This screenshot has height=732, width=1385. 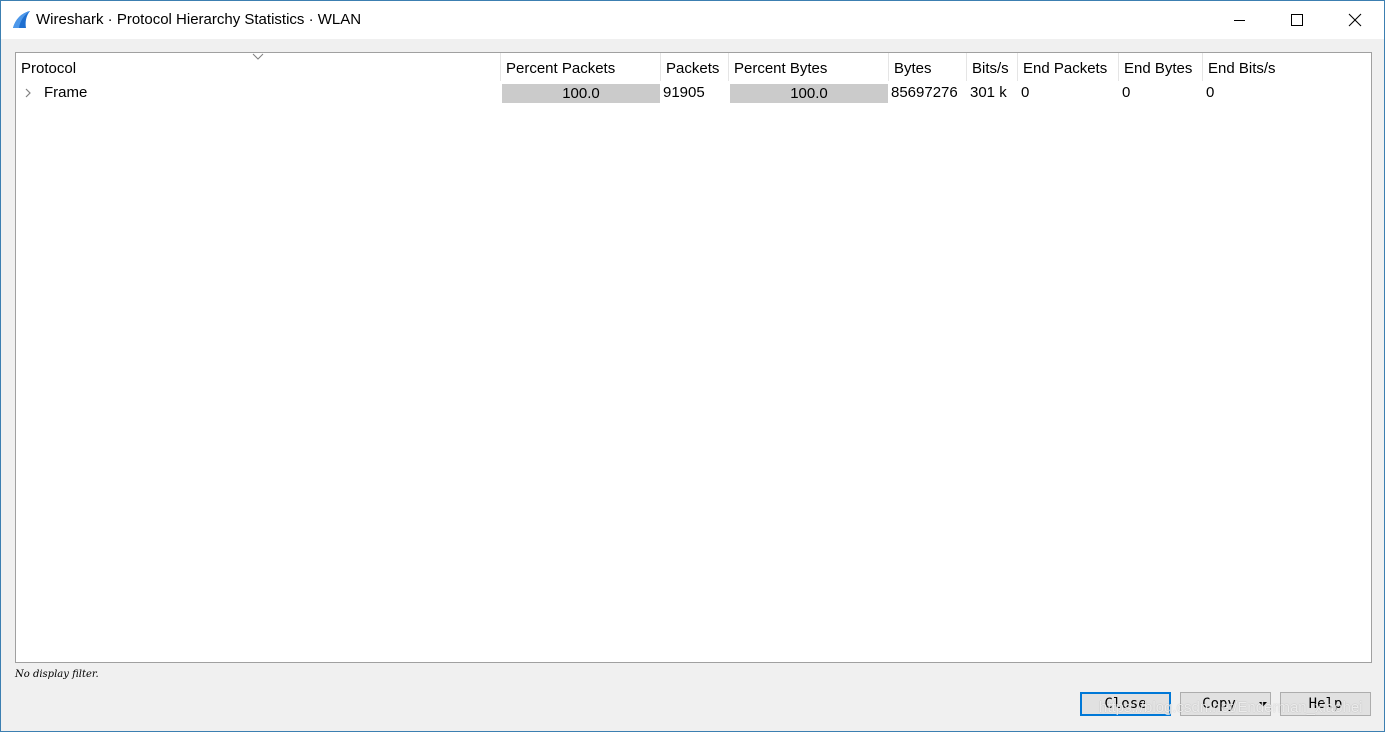 I want to click on close-icon, so click(x=1355, y=20).